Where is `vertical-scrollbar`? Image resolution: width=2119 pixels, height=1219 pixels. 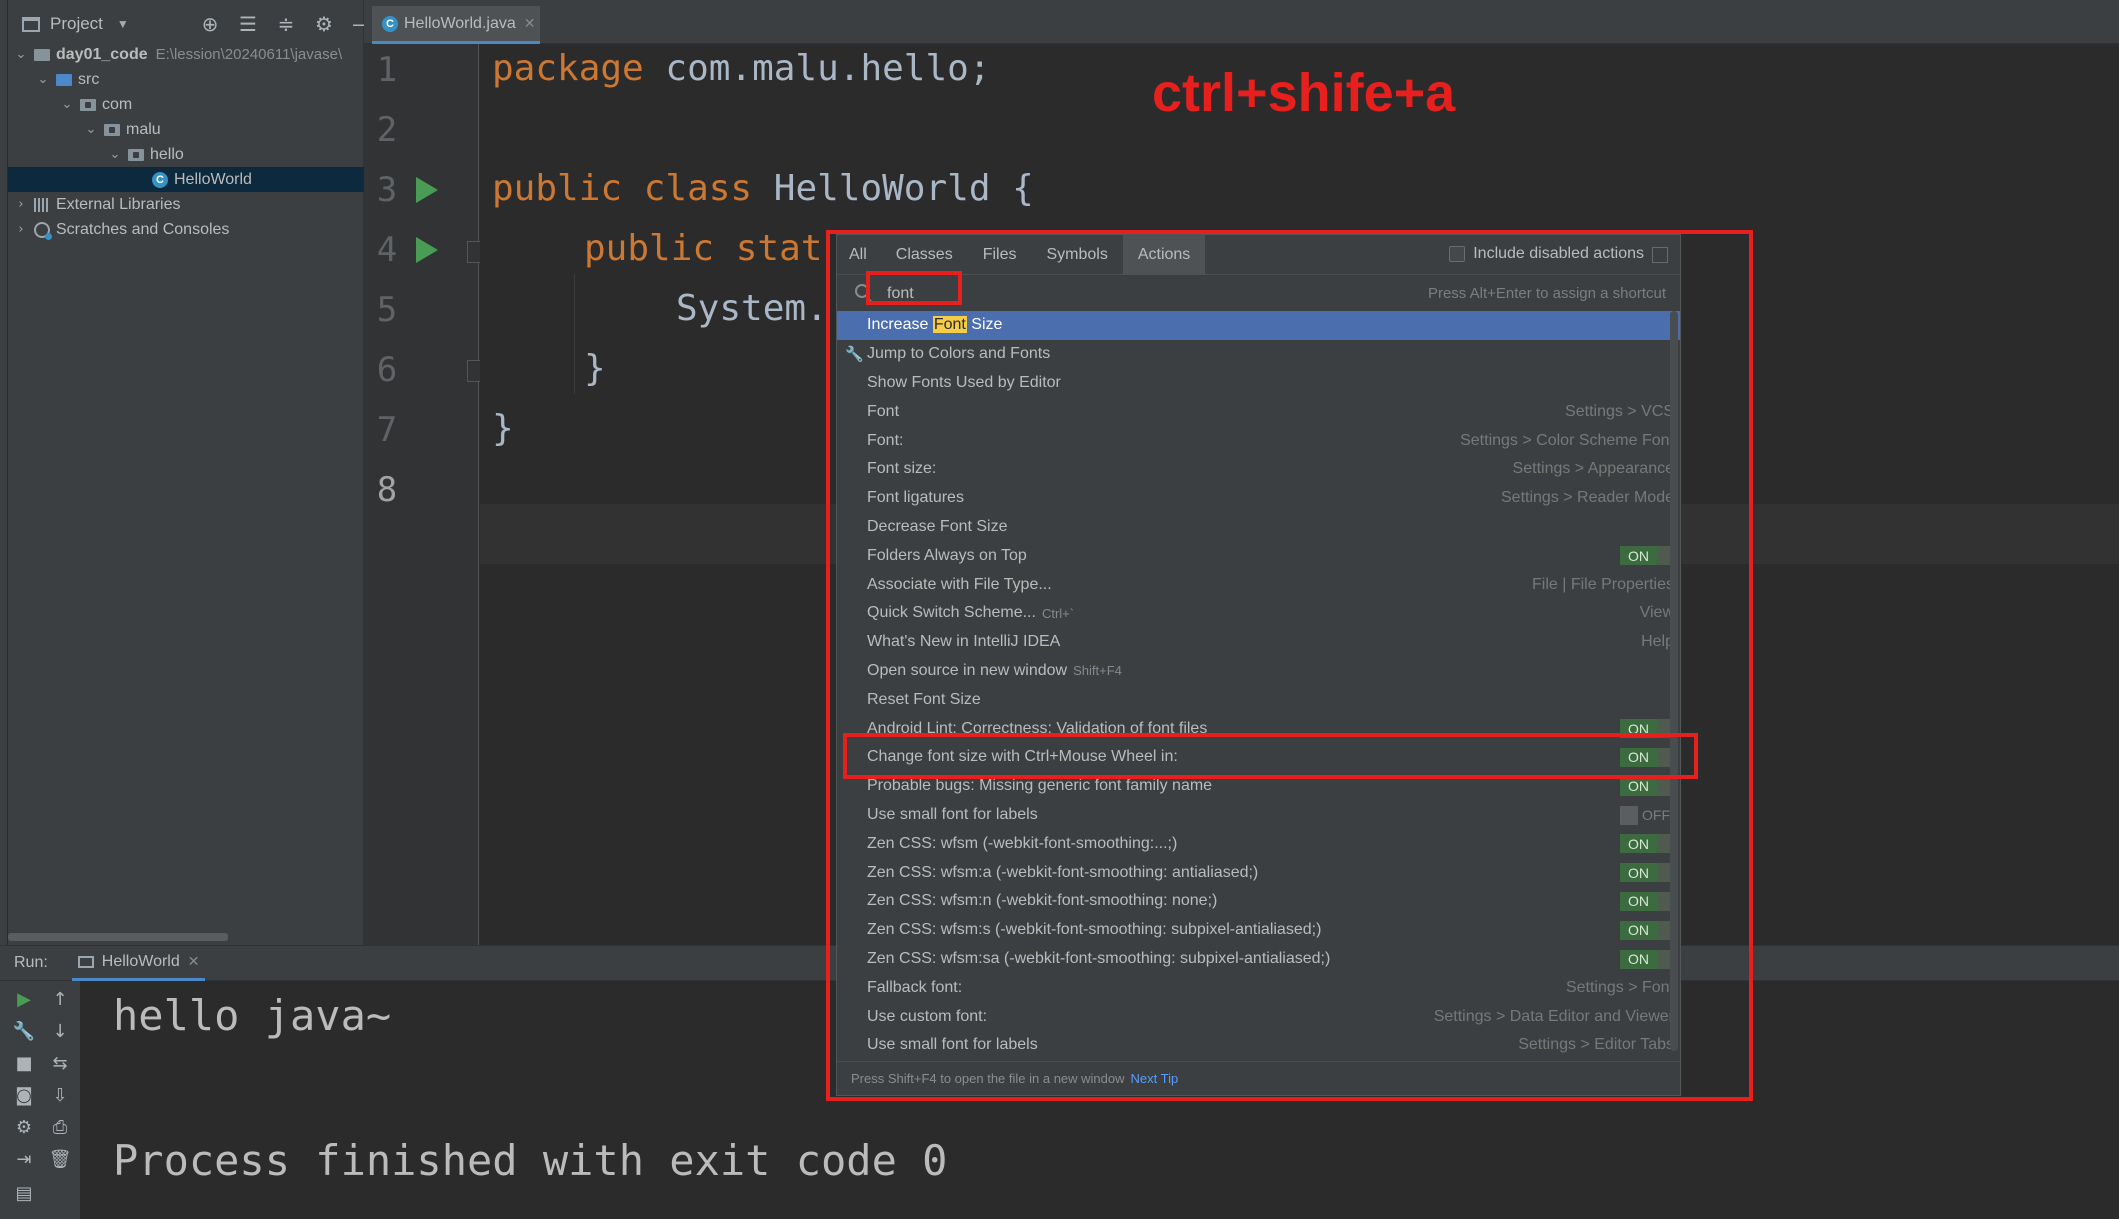
vertical-scrollbar is located at coordinates (1674, 681).